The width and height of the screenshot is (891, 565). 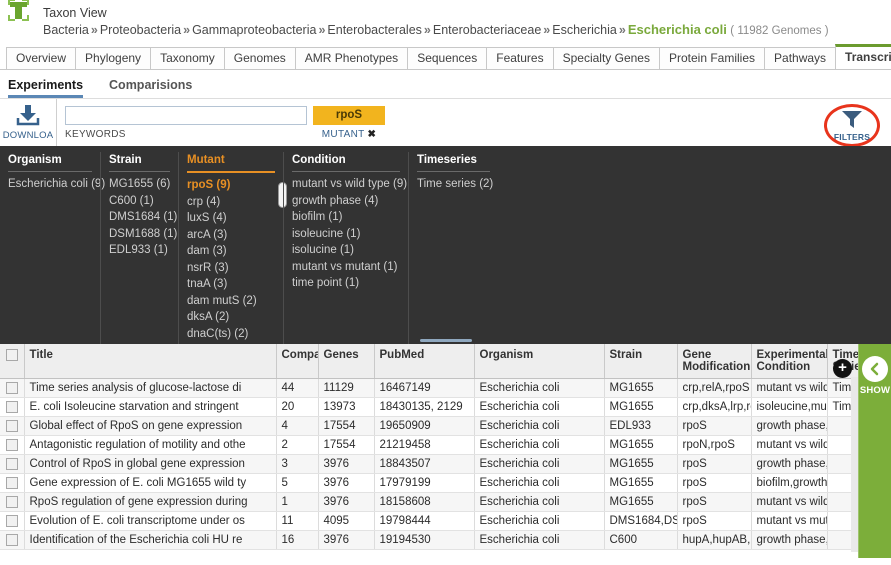 What do you see at coordinates (231, 268) in the screenshot?
I see `facet-item: nsrR (3)` at bounding box center [231, 268].